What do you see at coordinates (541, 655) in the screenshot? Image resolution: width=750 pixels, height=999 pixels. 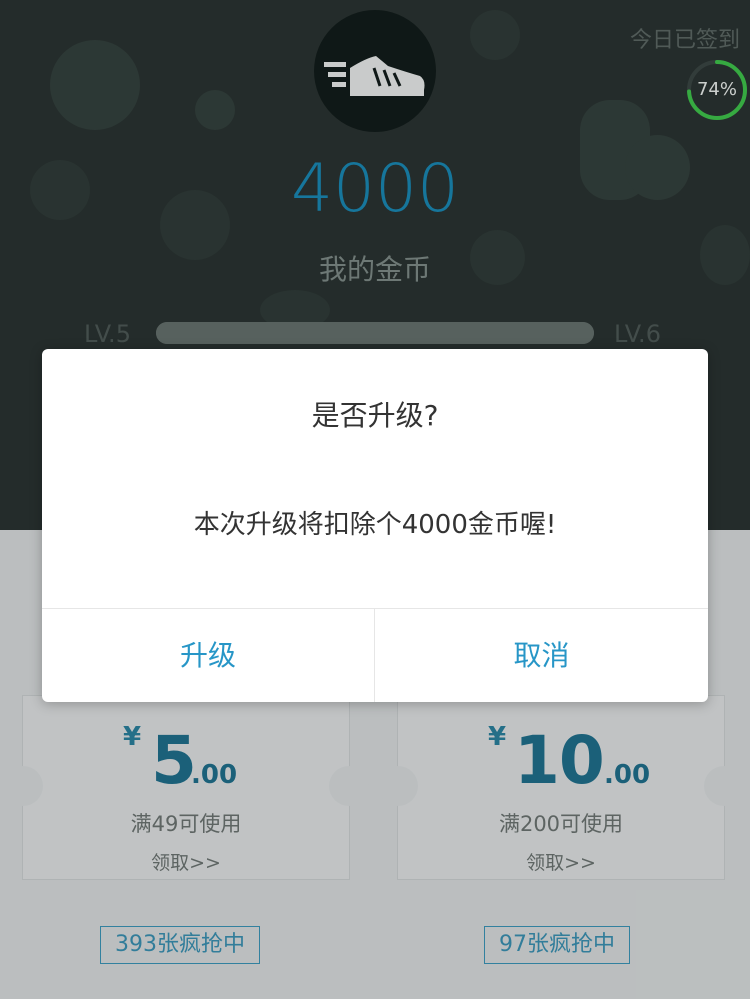 I see `cancel-button: 取消` at bounding box center [541, 655].